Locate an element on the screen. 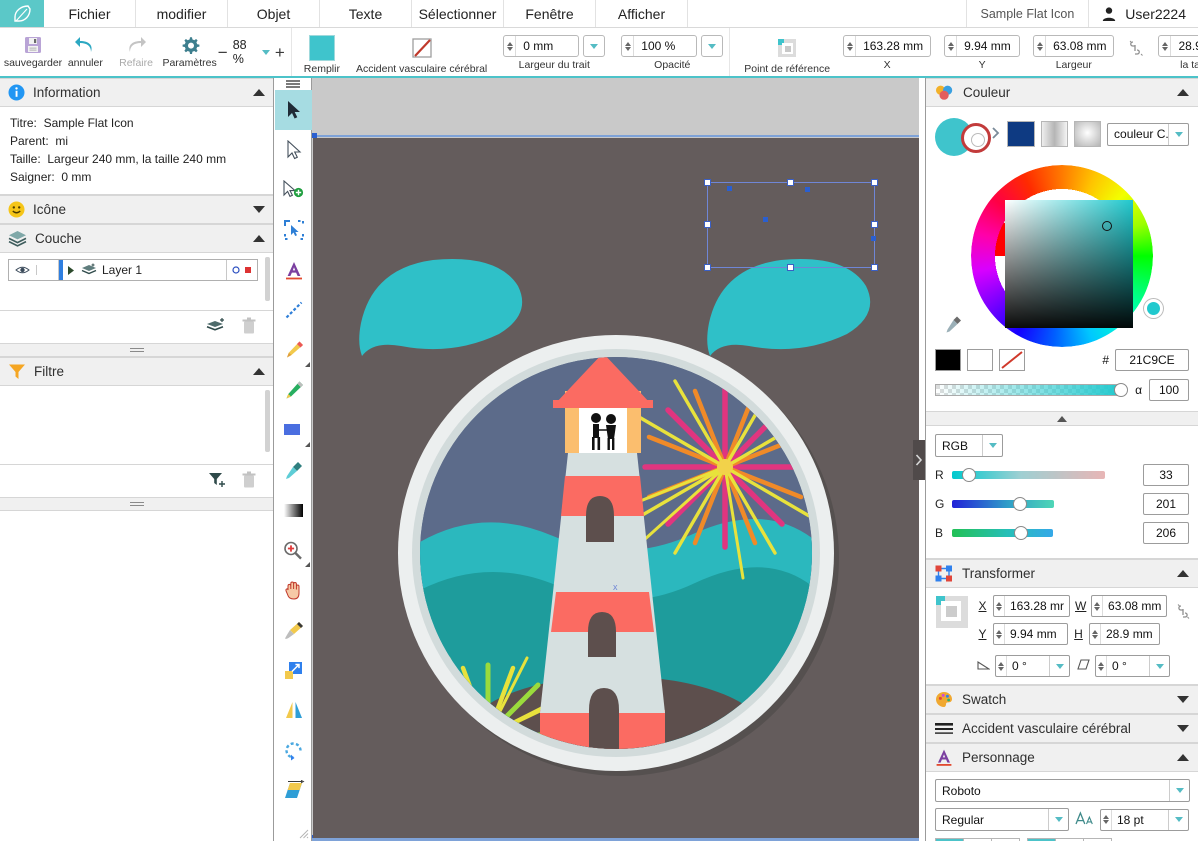 This screenshot has height=841, width=1198. gradient-tool is located at coordinates (293, 510).